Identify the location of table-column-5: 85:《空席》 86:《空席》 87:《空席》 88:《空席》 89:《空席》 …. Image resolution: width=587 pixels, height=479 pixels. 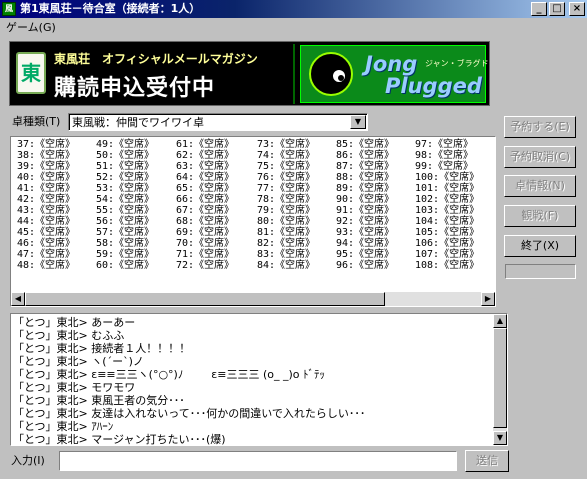
(365, 205).